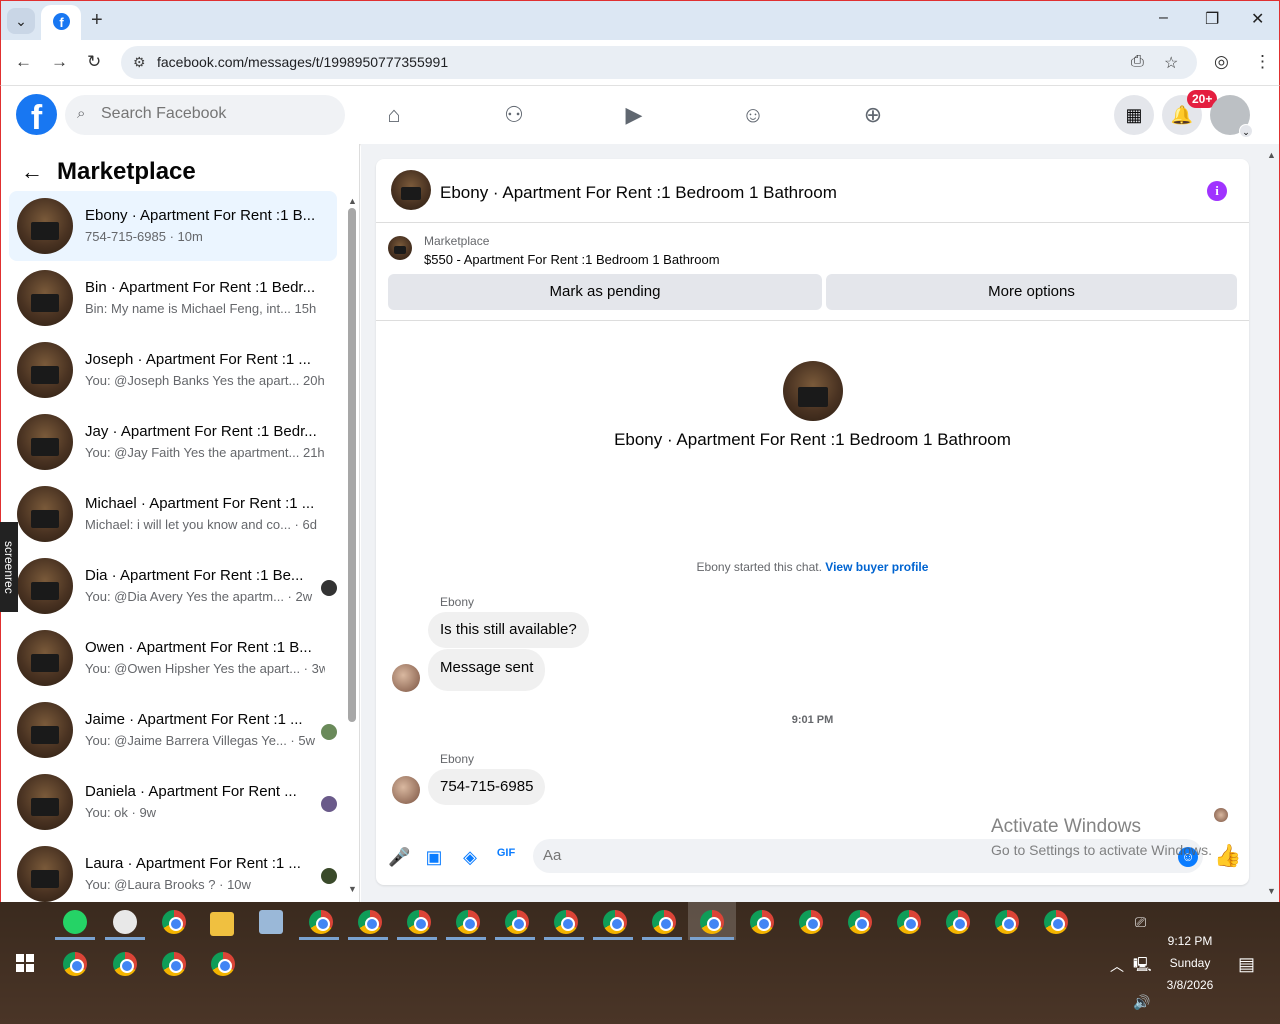 Image resolution: width=1280 pixels, height=1024 pixels. What do you see at coordinates (97, 20) in the screenshot?
I see `new-tab-button: +` at bounding box center [97, 20].